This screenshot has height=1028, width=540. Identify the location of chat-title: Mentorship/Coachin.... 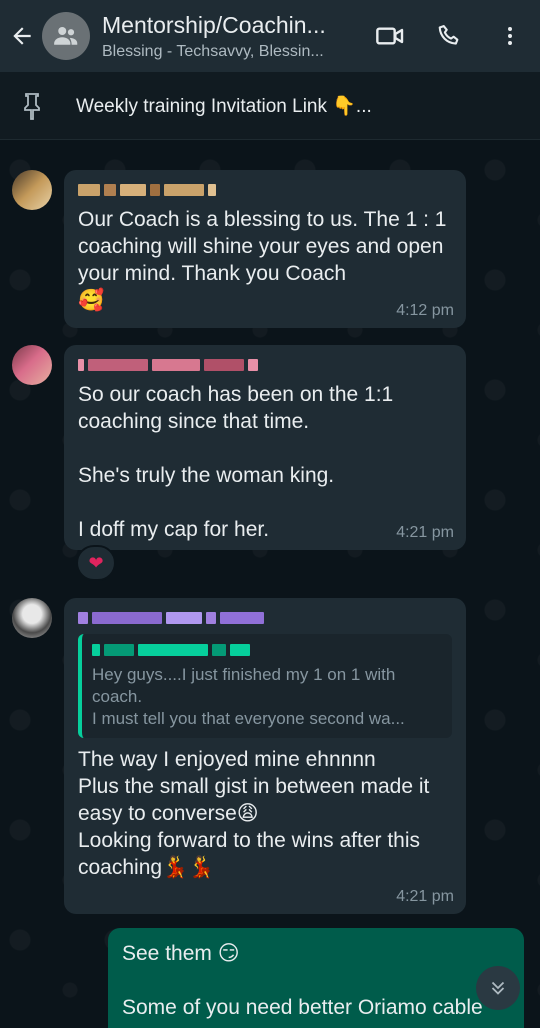
(214, 24).